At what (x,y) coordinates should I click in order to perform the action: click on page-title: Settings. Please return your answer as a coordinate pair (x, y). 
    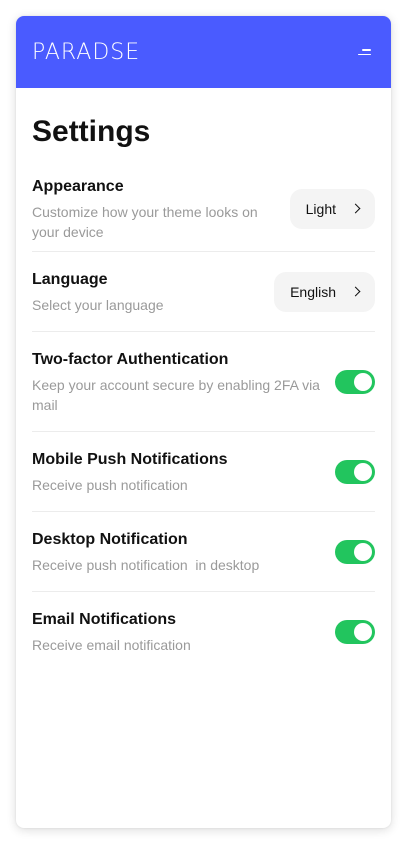
    Looking at the image, I should click on (91, 131).